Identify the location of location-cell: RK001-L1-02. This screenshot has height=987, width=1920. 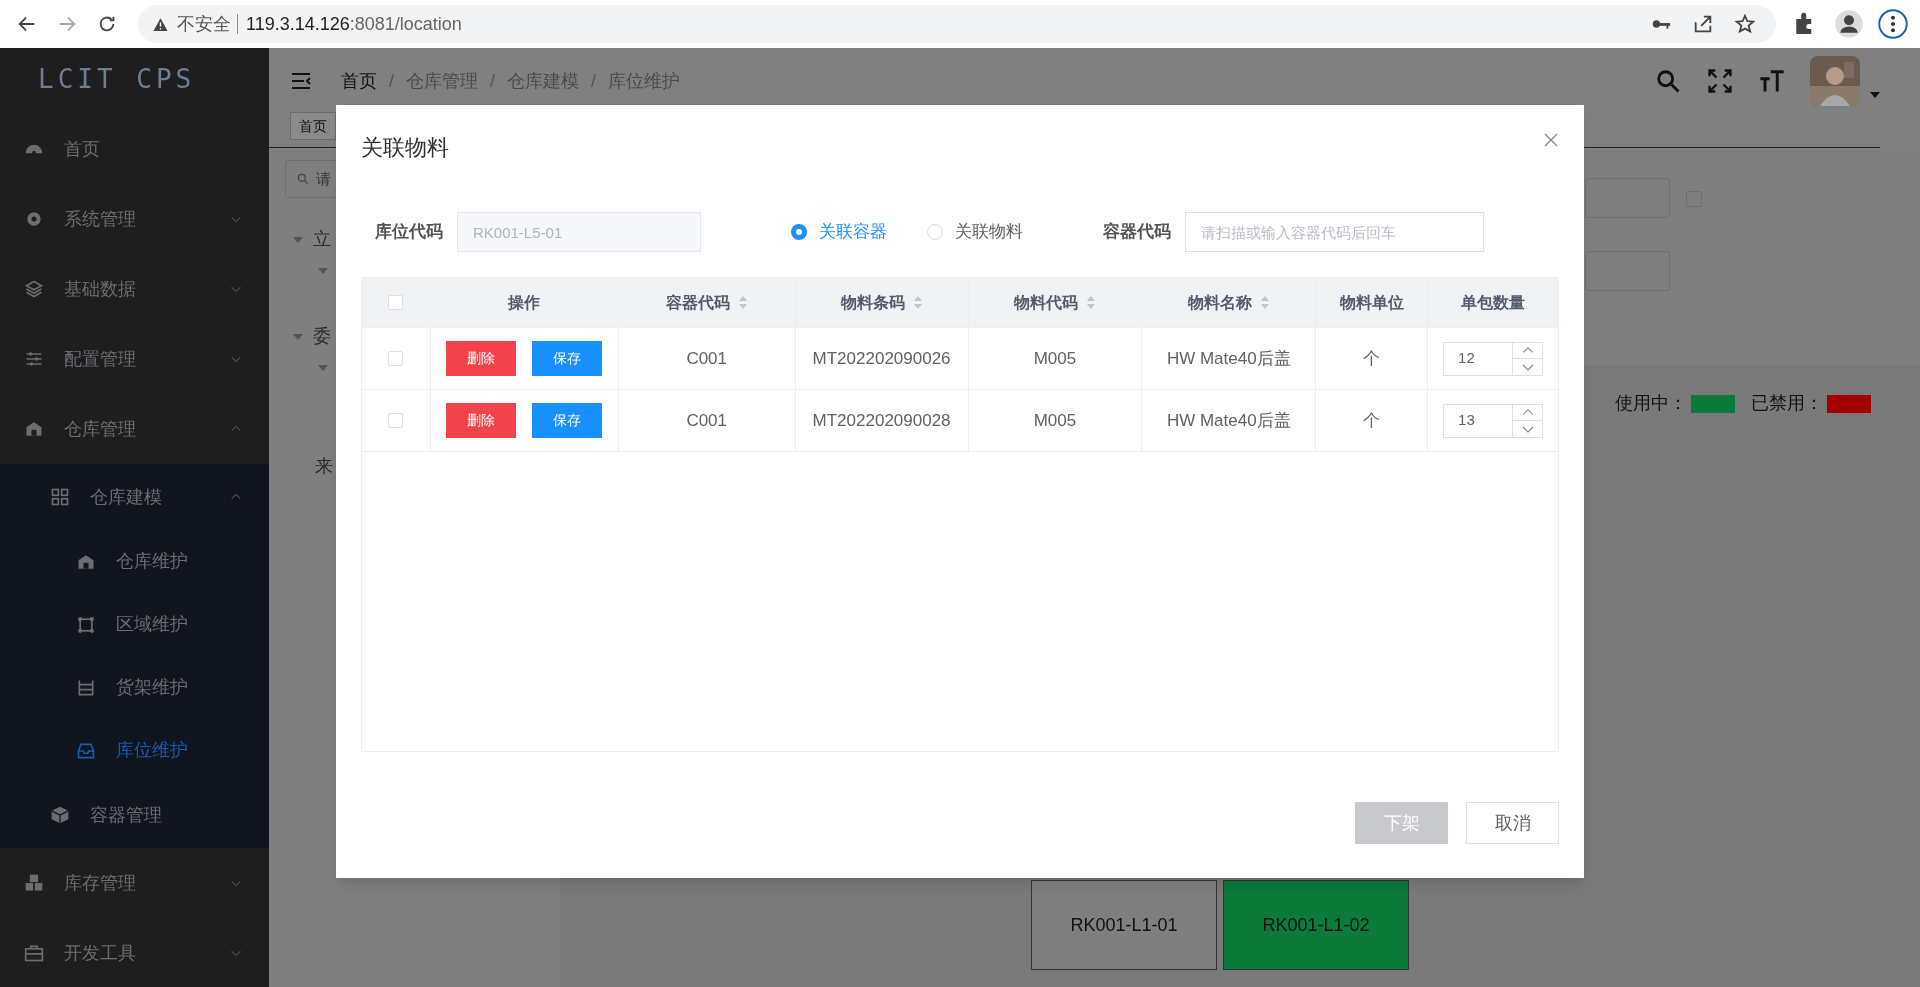
(1316, 925).